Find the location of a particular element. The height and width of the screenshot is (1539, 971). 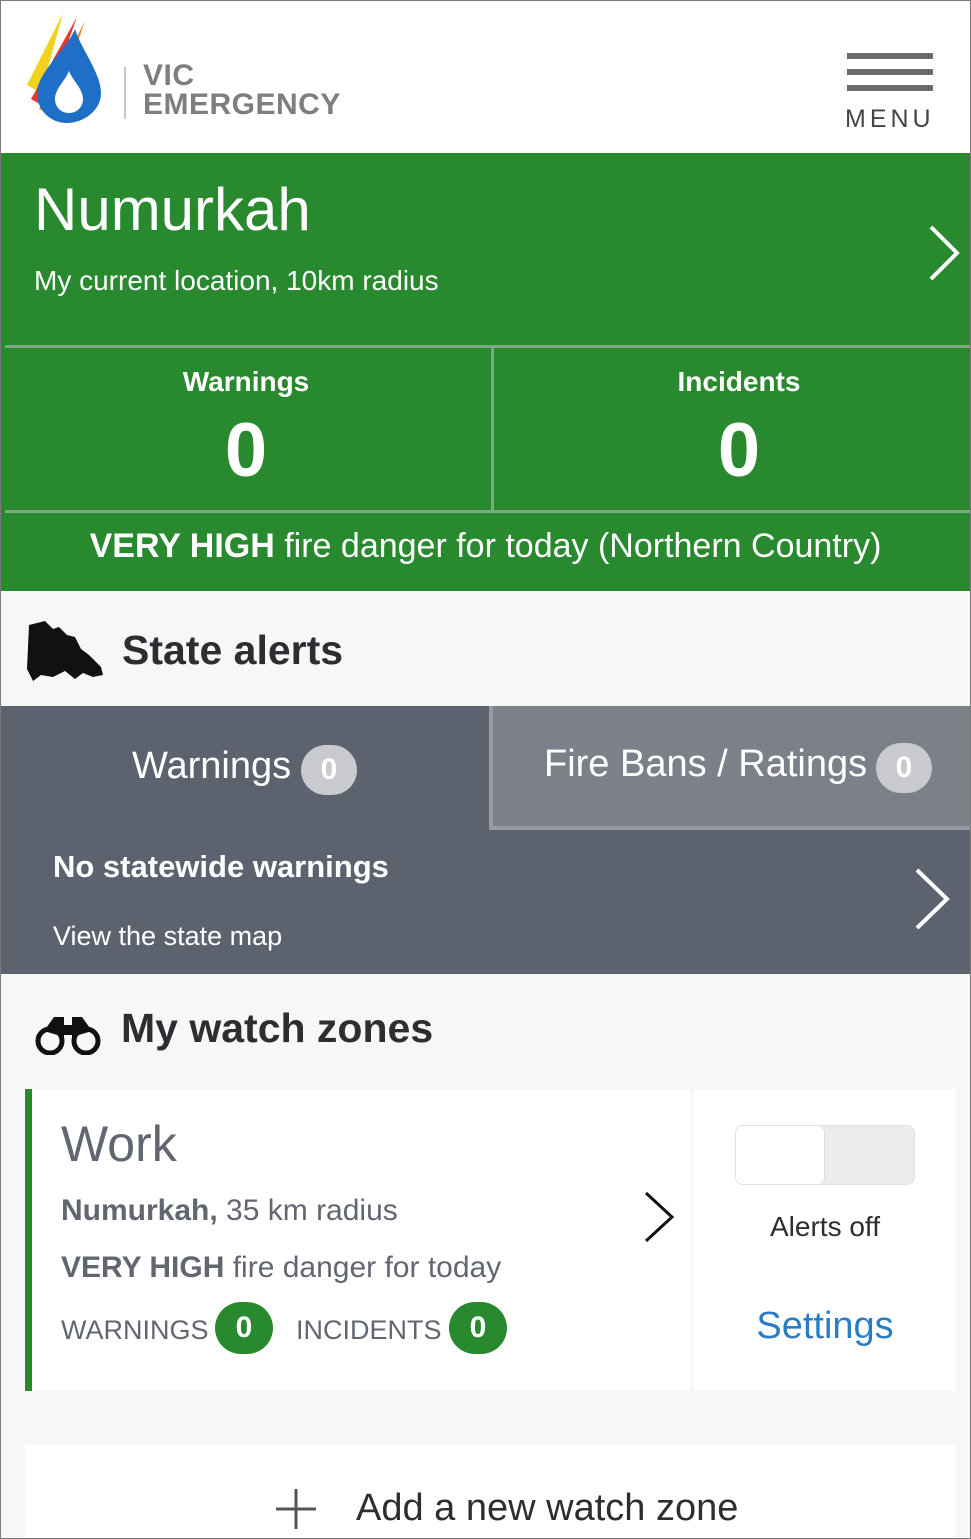

incidents-count-box: Incidents 0 is located at coordinates (732, 429).